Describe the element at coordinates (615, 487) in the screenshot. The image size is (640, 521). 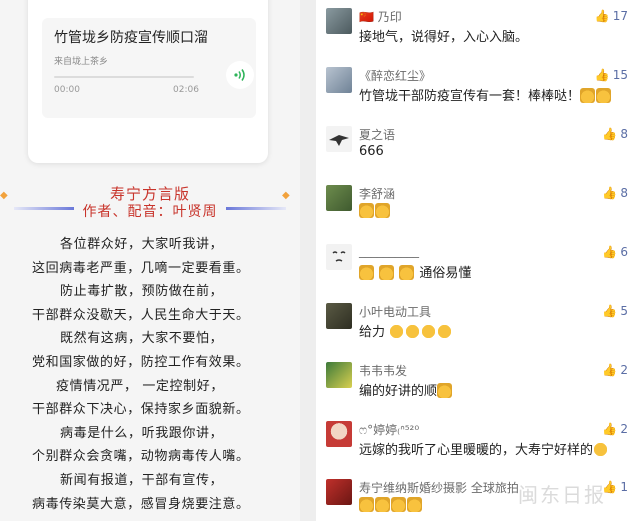
I see `like-button: 👍 1` at that location.